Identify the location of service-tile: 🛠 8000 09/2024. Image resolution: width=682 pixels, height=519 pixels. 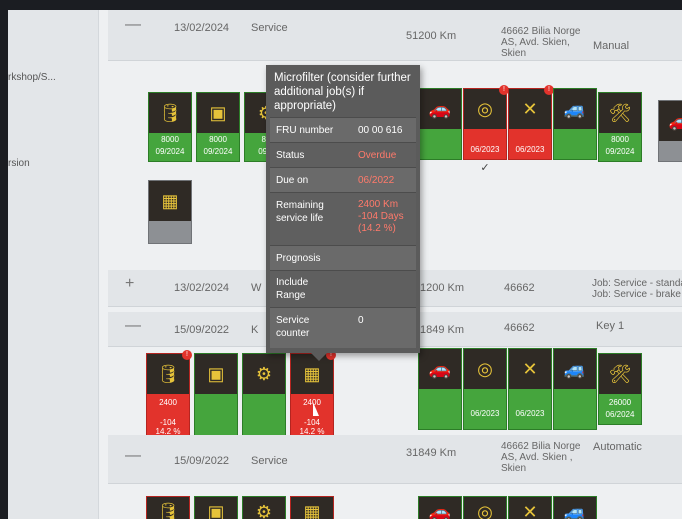
(620, 127).